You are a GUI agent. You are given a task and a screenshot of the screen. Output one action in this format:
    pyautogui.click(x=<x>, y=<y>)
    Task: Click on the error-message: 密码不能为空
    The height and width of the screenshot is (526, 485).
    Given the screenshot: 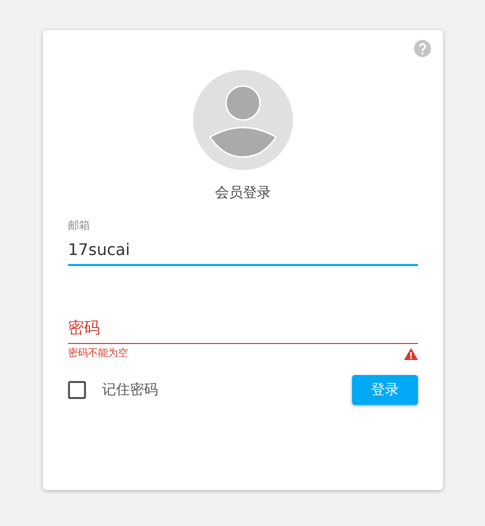 What is the action you would take?
    pyautogui.click(x=98, y=353)
    